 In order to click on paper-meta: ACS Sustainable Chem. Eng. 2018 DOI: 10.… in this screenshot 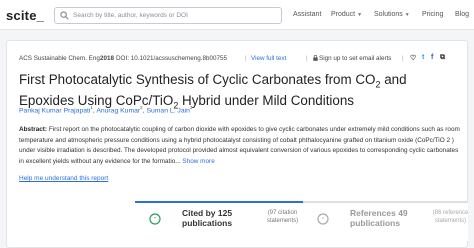, I will do `click(241, 60)`.